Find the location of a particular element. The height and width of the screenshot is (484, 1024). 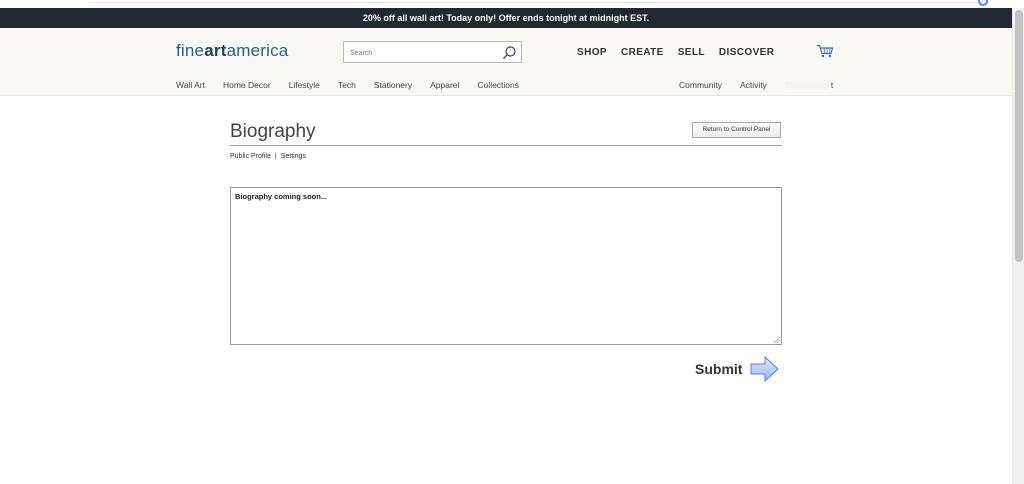

submit-button: Submit is located at coordinates (737, 369).